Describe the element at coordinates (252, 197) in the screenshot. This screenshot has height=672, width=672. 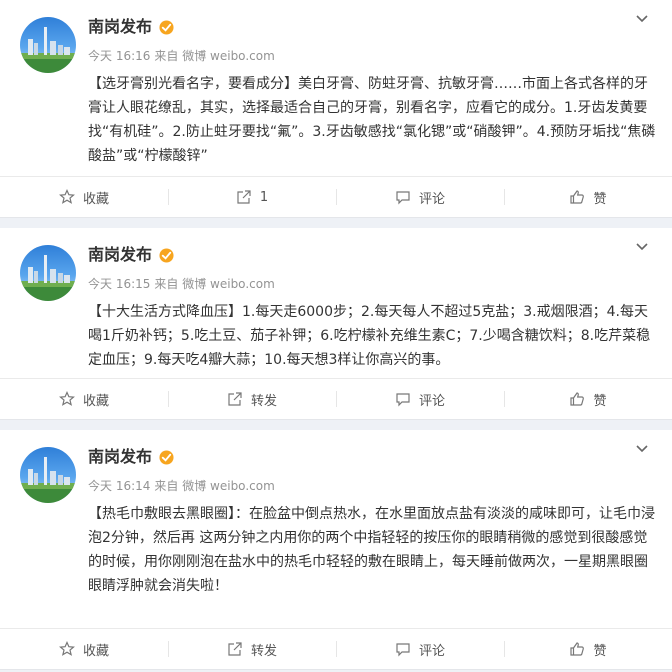
I see `repost-button: 1` at that location.